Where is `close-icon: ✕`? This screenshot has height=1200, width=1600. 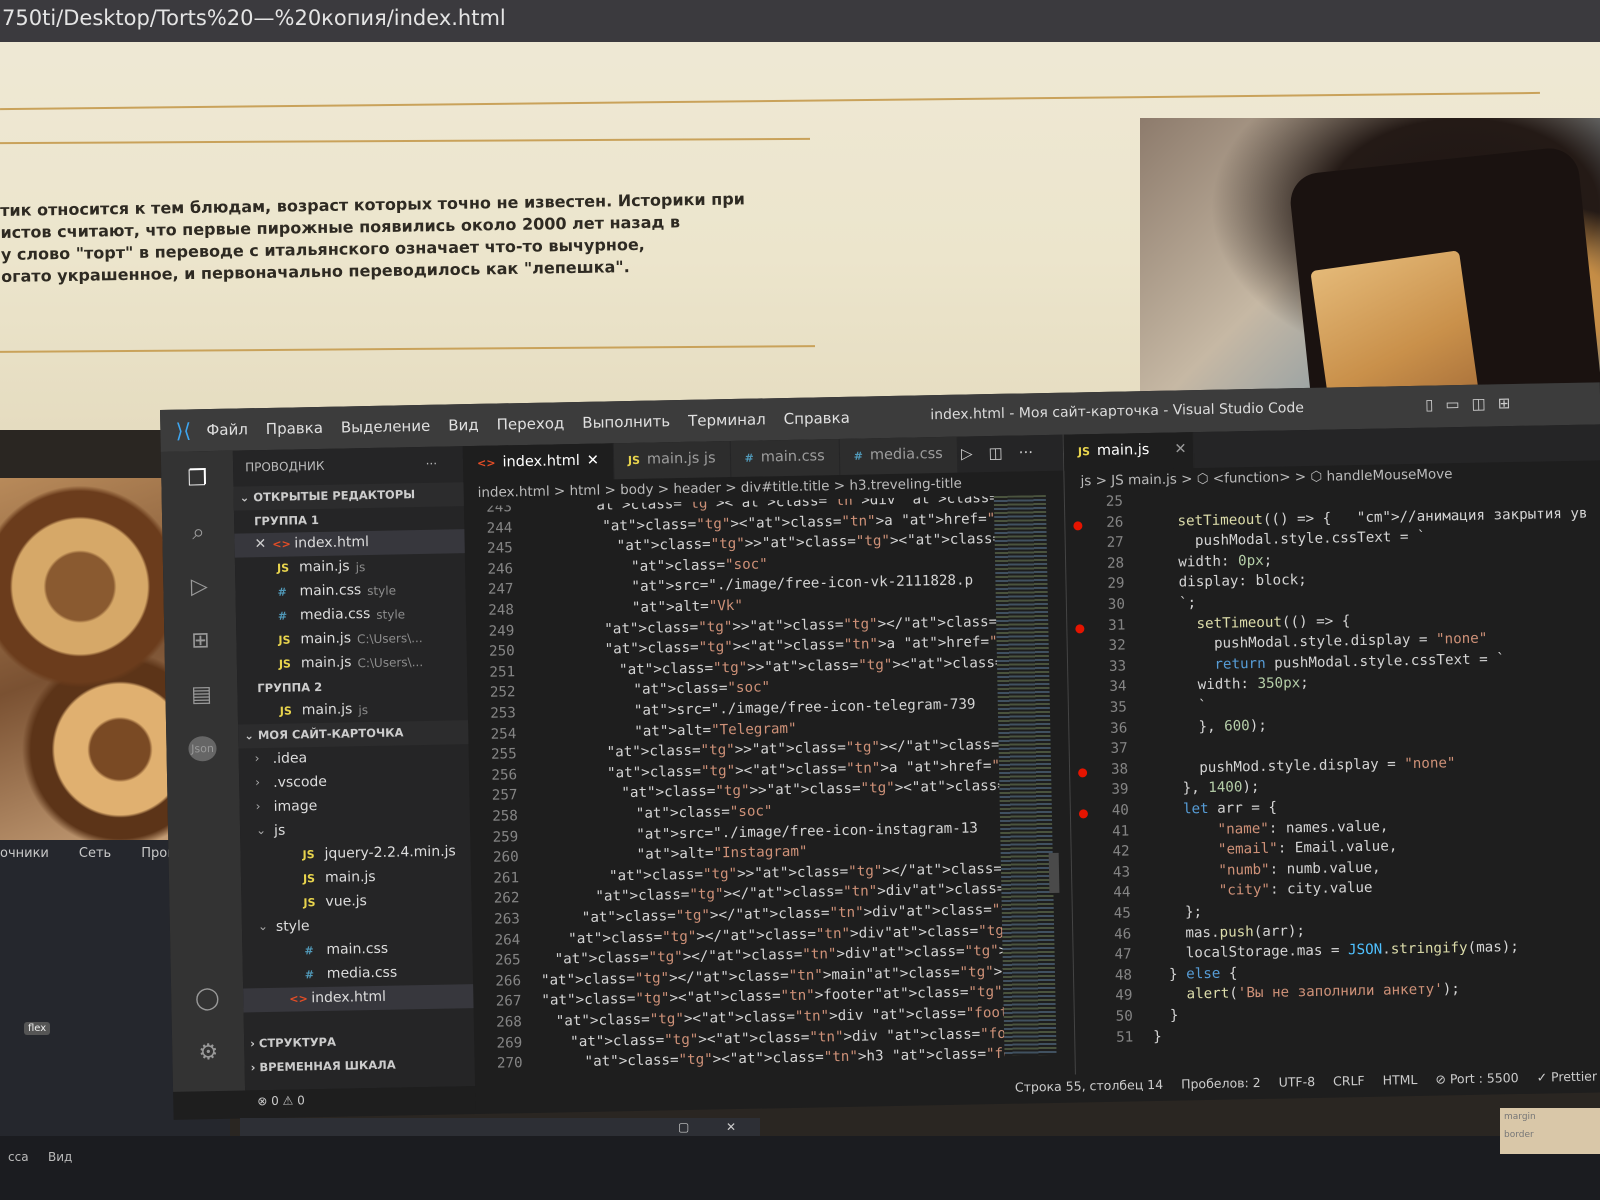 close-icon: ✕ is located at coordinates (731, 1127).